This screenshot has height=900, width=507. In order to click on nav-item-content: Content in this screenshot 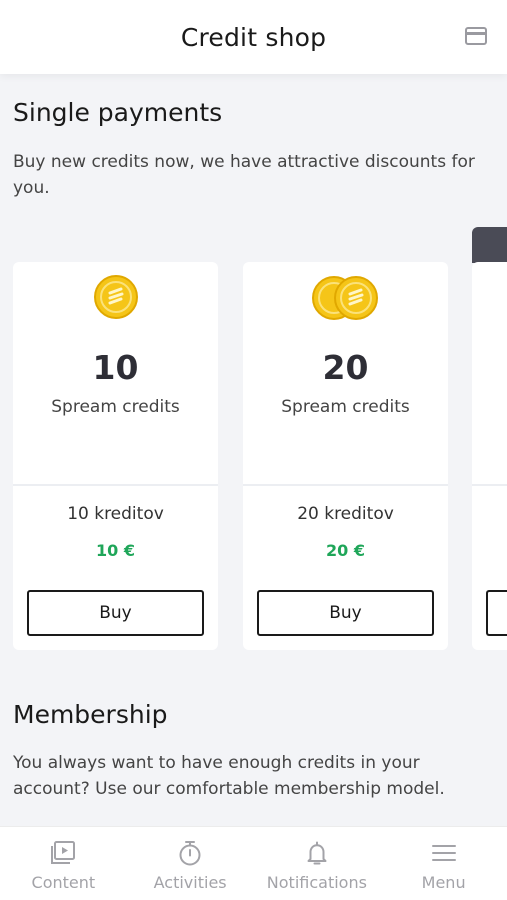, I will do `click(63, 863)`.